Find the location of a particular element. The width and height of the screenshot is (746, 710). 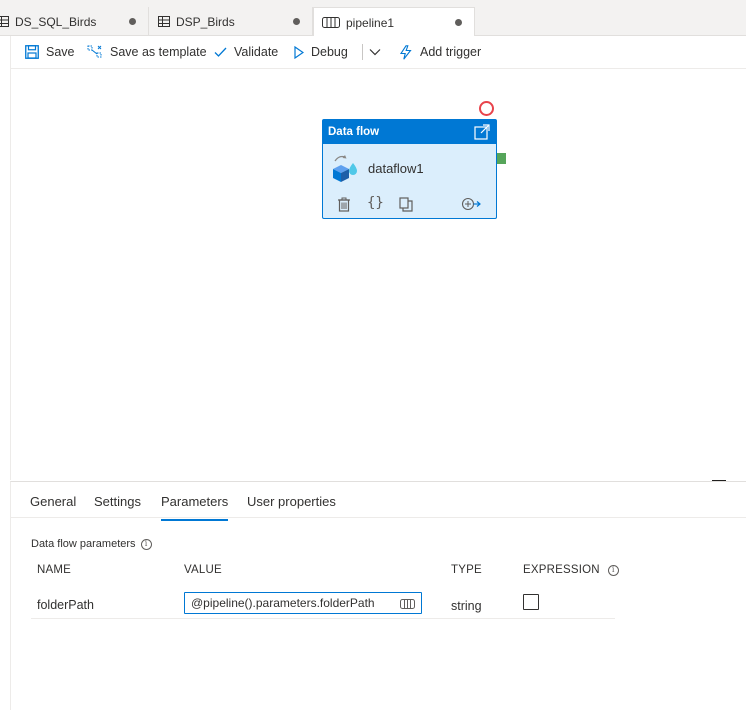

save-button: Save is located at coordinates (50, 52).